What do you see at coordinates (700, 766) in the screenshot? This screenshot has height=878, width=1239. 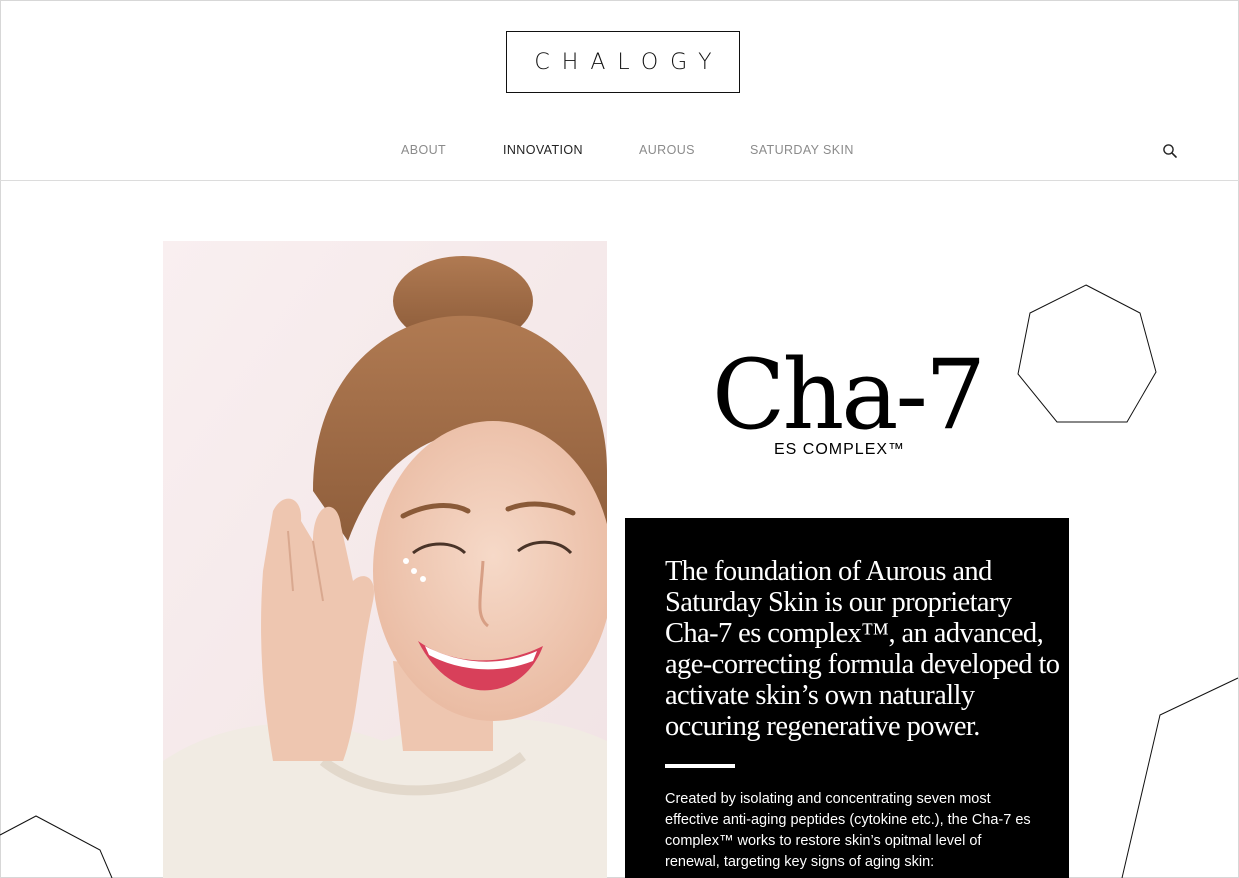 I see `panel-divider` at bounding box center [700, 766].